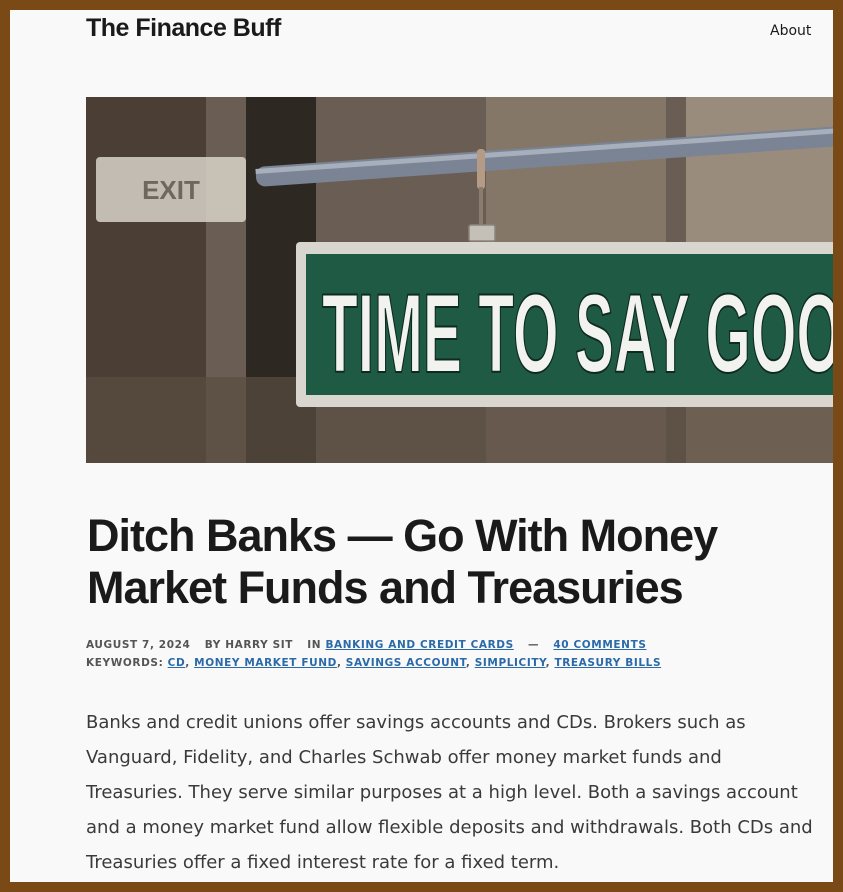  Describe the element at coordinates (599, 645) in the screenshot. I see `comments-link: 40 COMMENTS` at that location.